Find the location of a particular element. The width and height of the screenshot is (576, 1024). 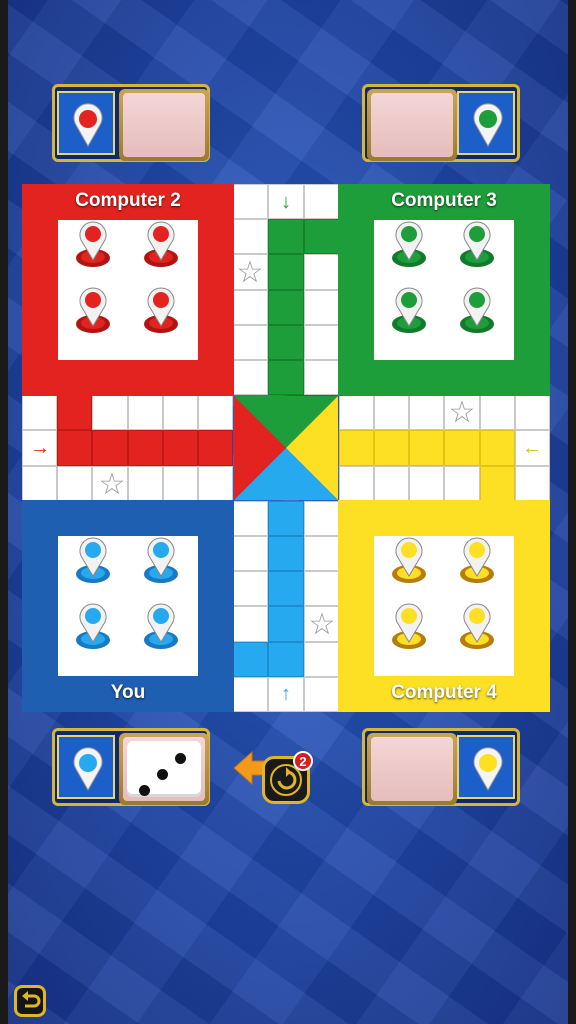

dice is located at coordinates (164, 769).